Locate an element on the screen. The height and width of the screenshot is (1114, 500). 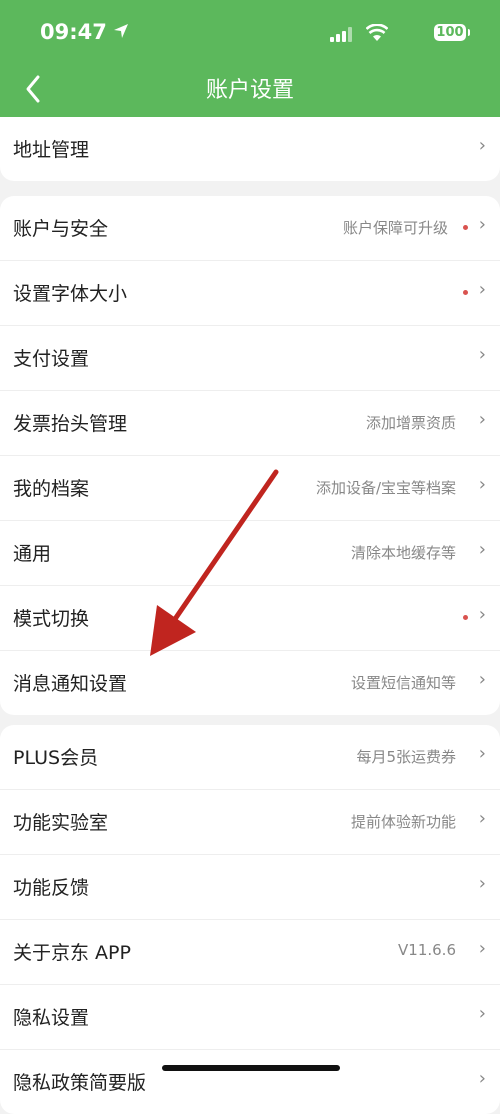
row-subtitle: 每月5张运费券 is located at coordinates (406, 757).